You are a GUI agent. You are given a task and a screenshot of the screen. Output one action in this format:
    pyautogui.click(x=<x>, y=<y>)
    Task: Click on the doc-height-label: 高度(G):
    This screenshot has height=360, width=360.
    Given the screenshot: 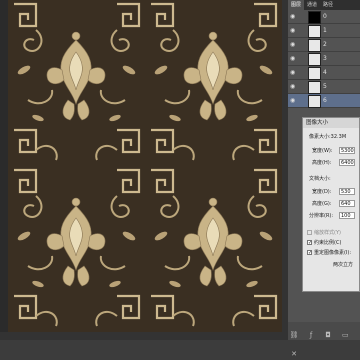 What is the action you would take?
    pyautogui.click(x=322, y=204)
    